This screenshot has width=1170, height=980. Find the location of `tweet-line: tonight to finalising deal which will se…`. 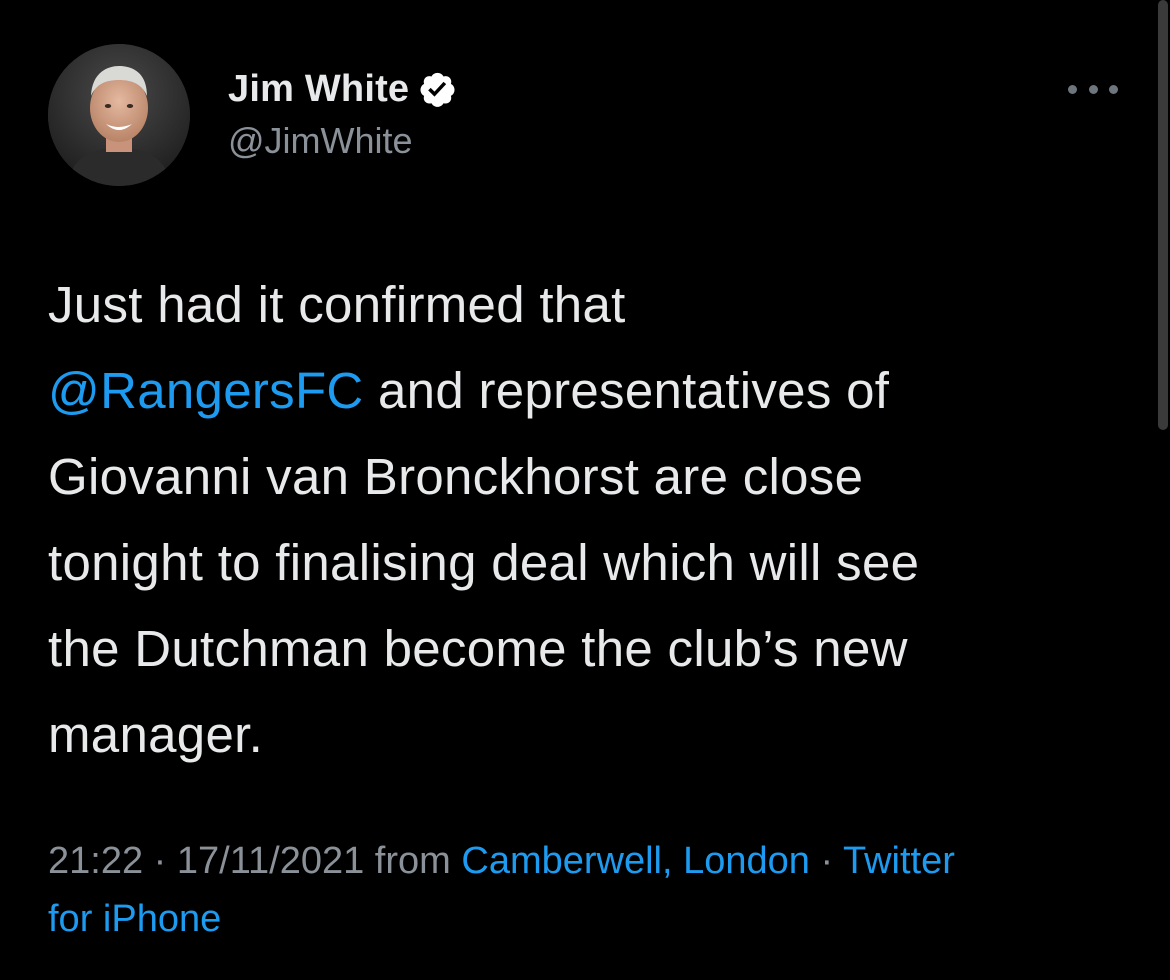

tweet-line: tonight to finalising deal which will se… is located at coordinates (484, 562).